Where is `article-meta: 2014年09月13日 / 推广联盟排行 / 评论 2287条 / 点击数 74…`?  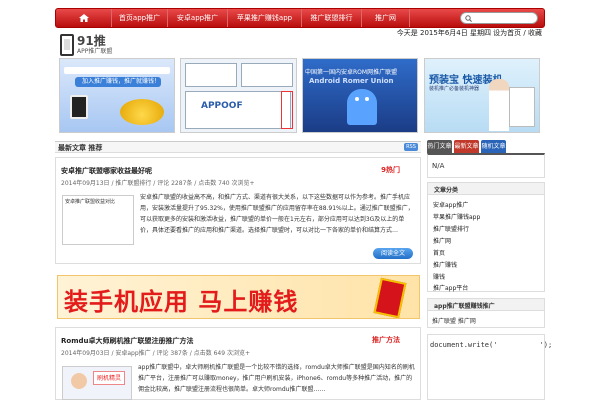
article-meta: 2014年09月13日 / 推广联盟排行 / 评论 2287条 / 点击数 74… is located at coordinates (158, 183).